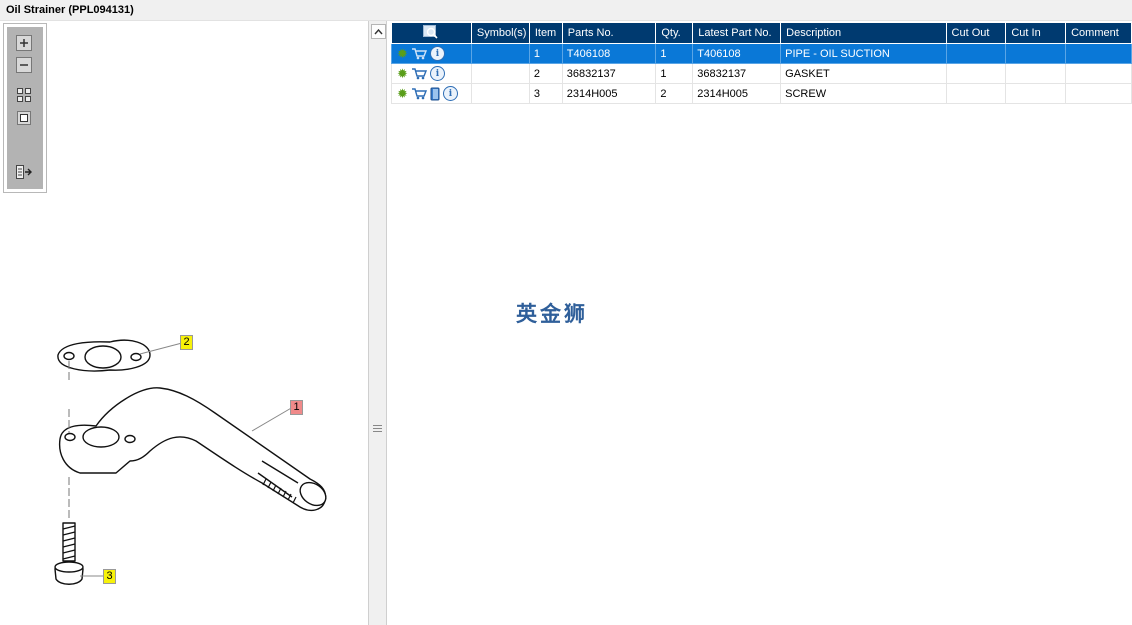 The height and width of the screenshot is (625, 1132). What do you see at coordinates (863, 93) in the screenshot?
I see `row-description-cell: SCREW` at bounding box center [863, 93].